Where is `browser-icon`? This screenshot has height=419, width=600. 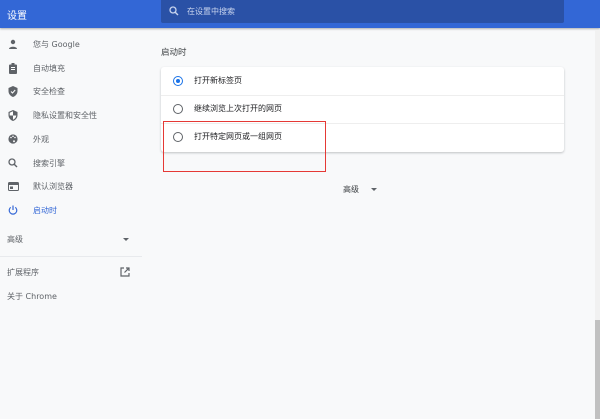
browser-icon is located at coordinates (13, 186).